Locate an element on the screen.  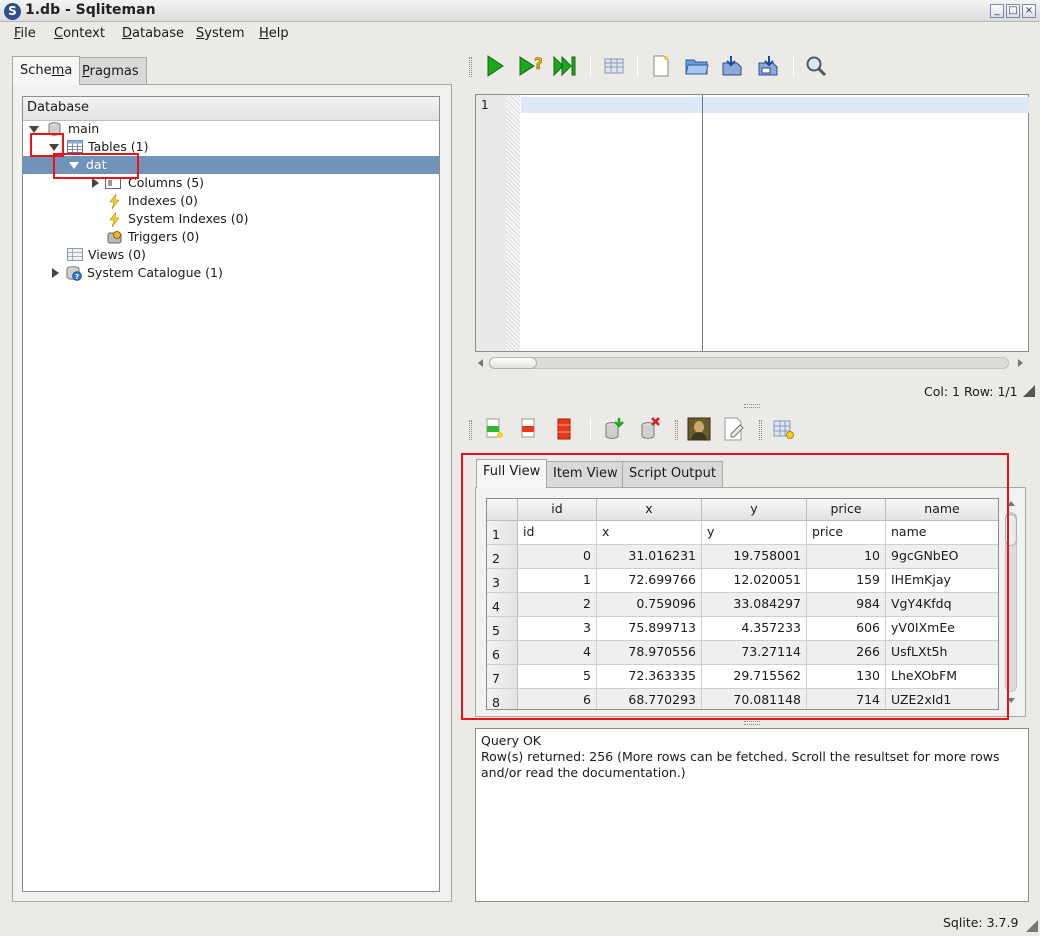
run-script-button is located at coordinates (566, 66).